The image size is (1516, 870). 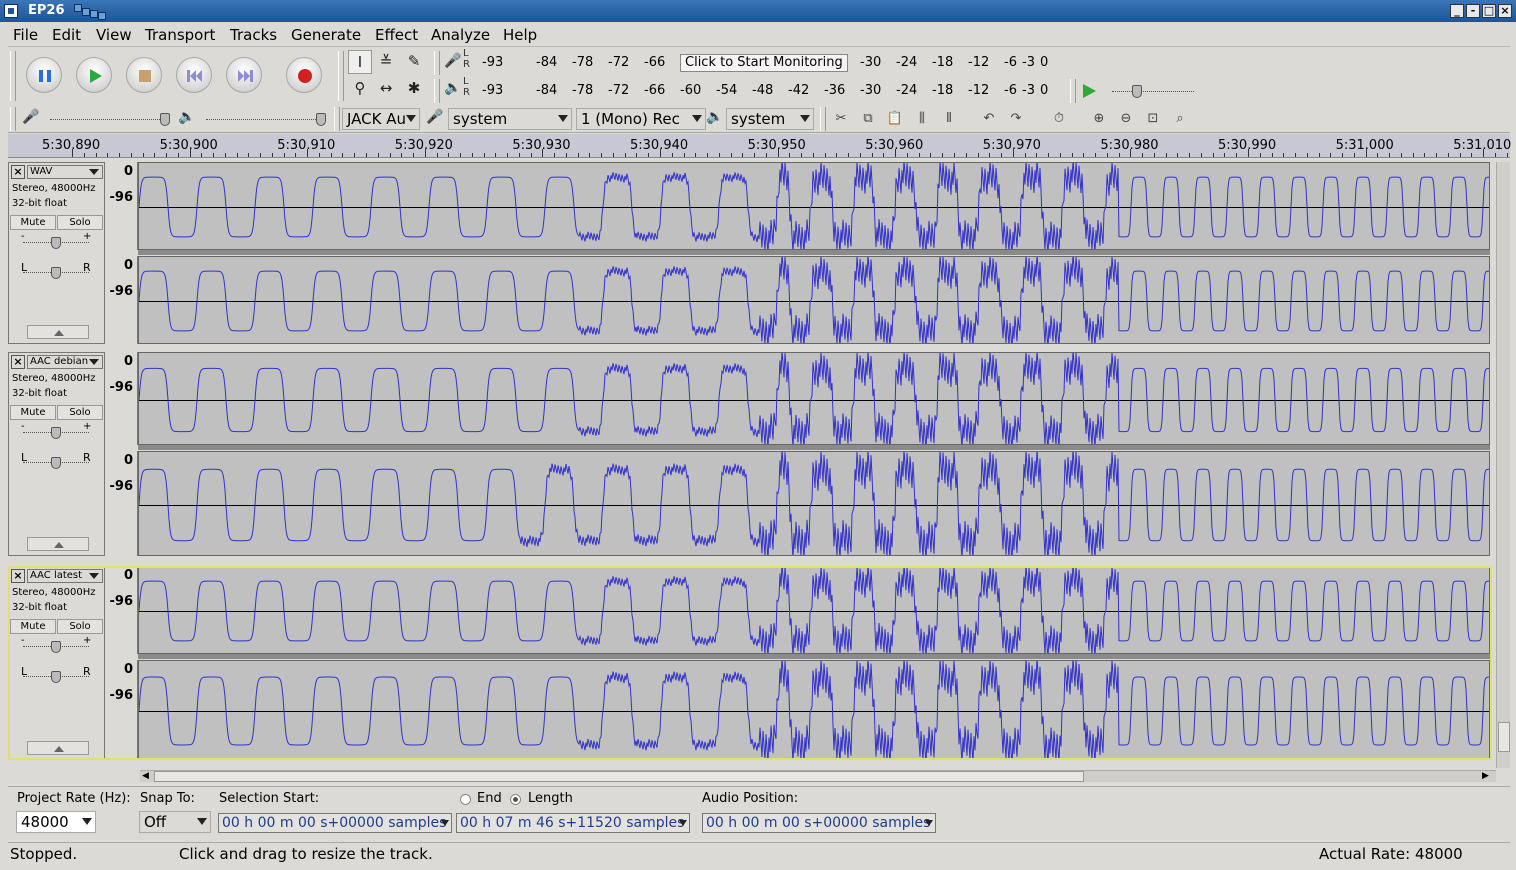 I want to click on length-radio, so click(x=515, y=799).